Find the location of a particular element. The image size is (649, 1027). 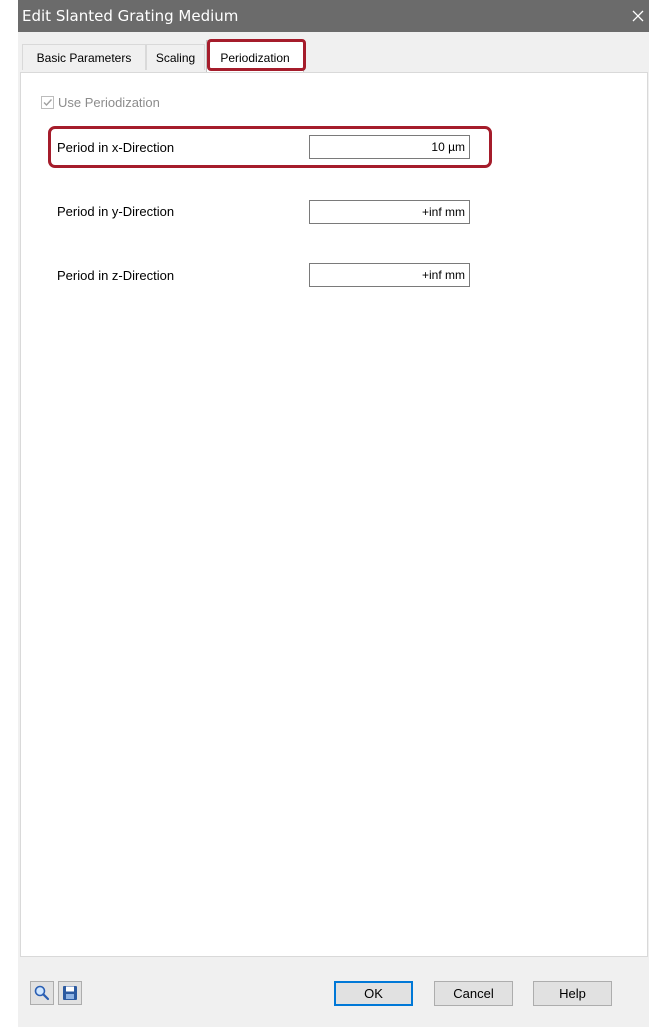

tab-periodization: Periodization is located at coordinates (255, 57).